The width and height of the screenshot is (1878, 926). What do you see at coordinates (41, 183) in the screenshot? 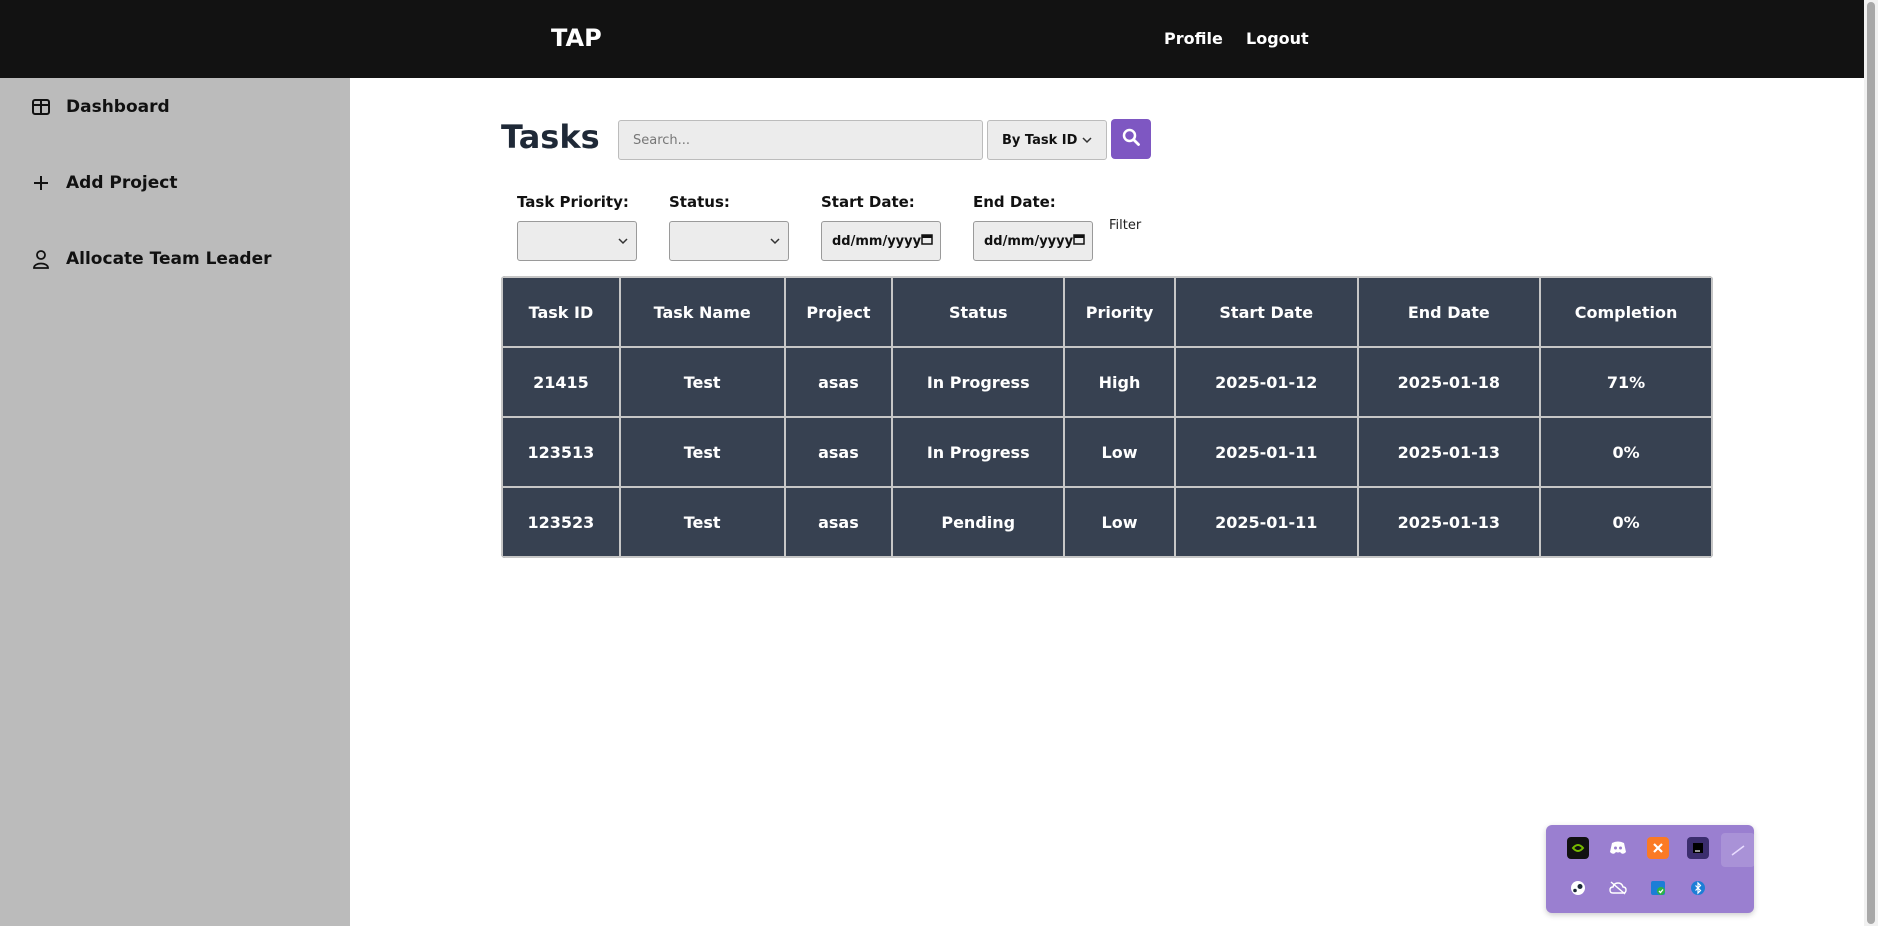
I see `plus-icon` at bounding box center [41, 183].